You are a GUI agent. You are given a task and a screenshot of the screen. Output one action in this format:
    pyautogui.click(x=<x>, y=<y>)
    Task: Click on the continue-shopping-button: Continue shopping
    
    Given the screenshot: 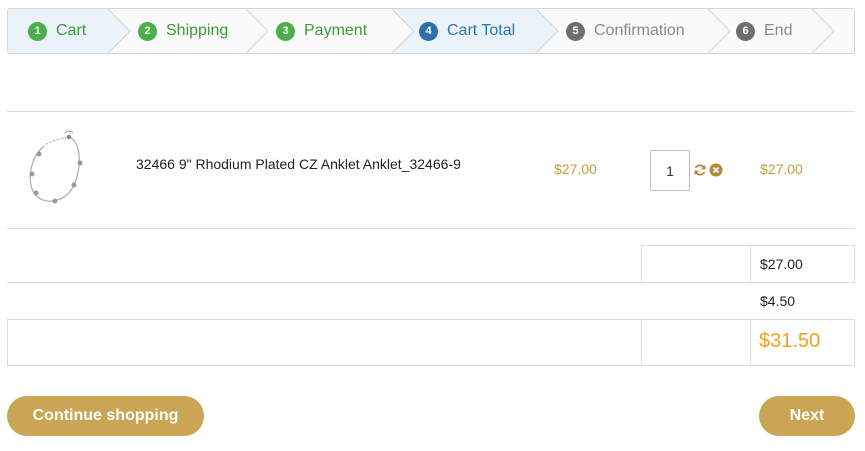 What is the action you would take?
    pyautogui.click(x=105, y=416)
    